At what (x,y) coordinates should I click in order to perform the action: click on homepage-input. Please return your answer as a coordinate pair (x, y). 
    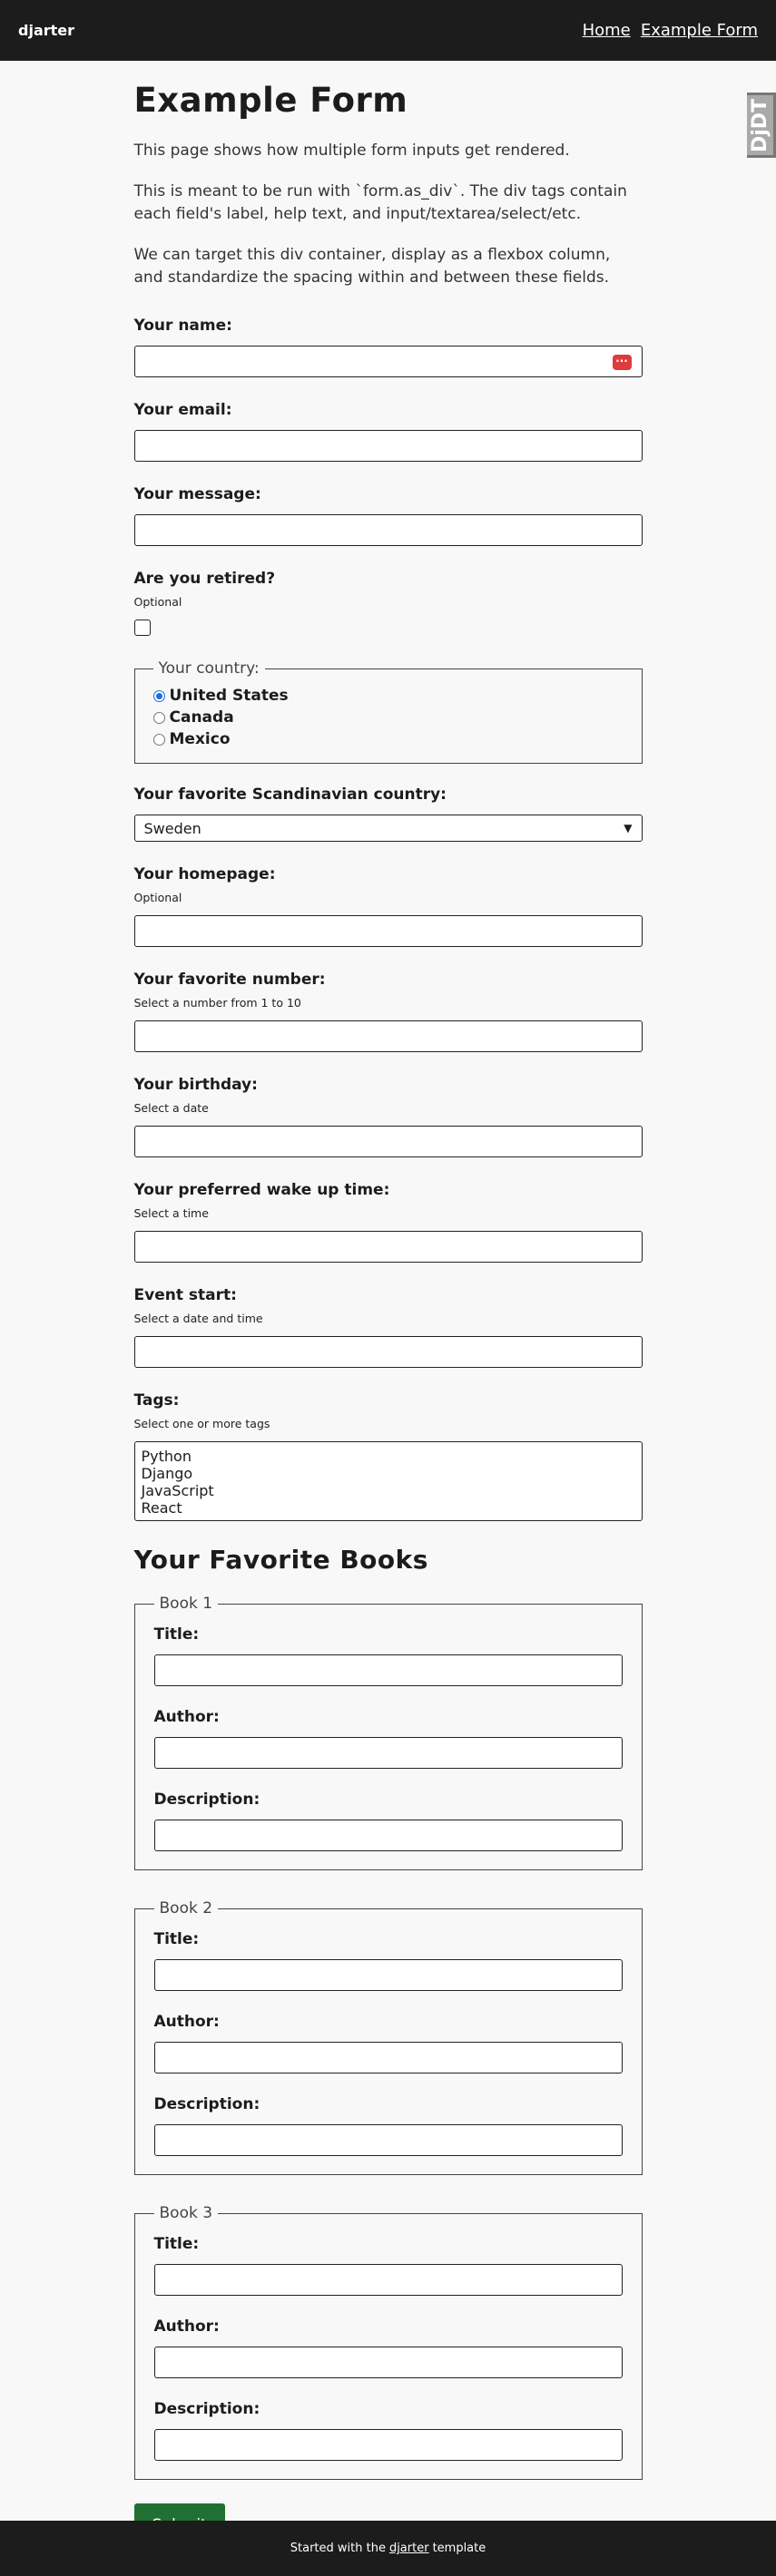
    Looking at the image, I should click on (388, 931).